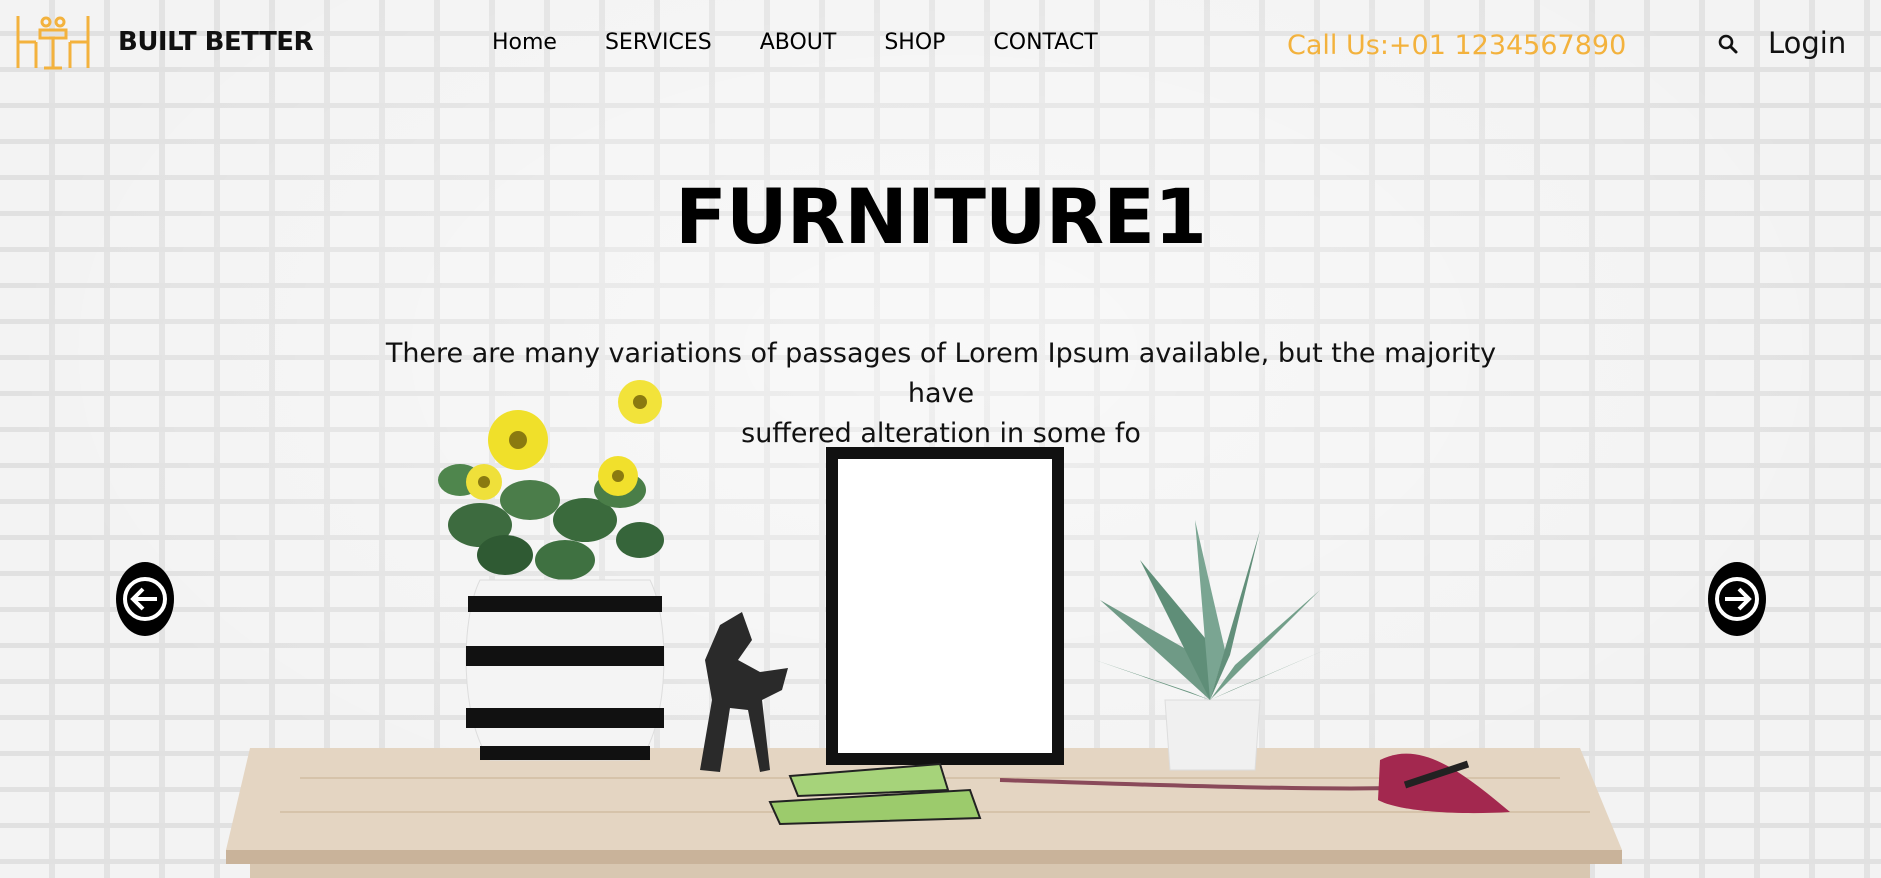 This screenshot has width=1881, height=878. Describe the element at coordinates (941, 433) in the screenshot. I see `hero-description-line2: suffered alteration in some fo` at that location.